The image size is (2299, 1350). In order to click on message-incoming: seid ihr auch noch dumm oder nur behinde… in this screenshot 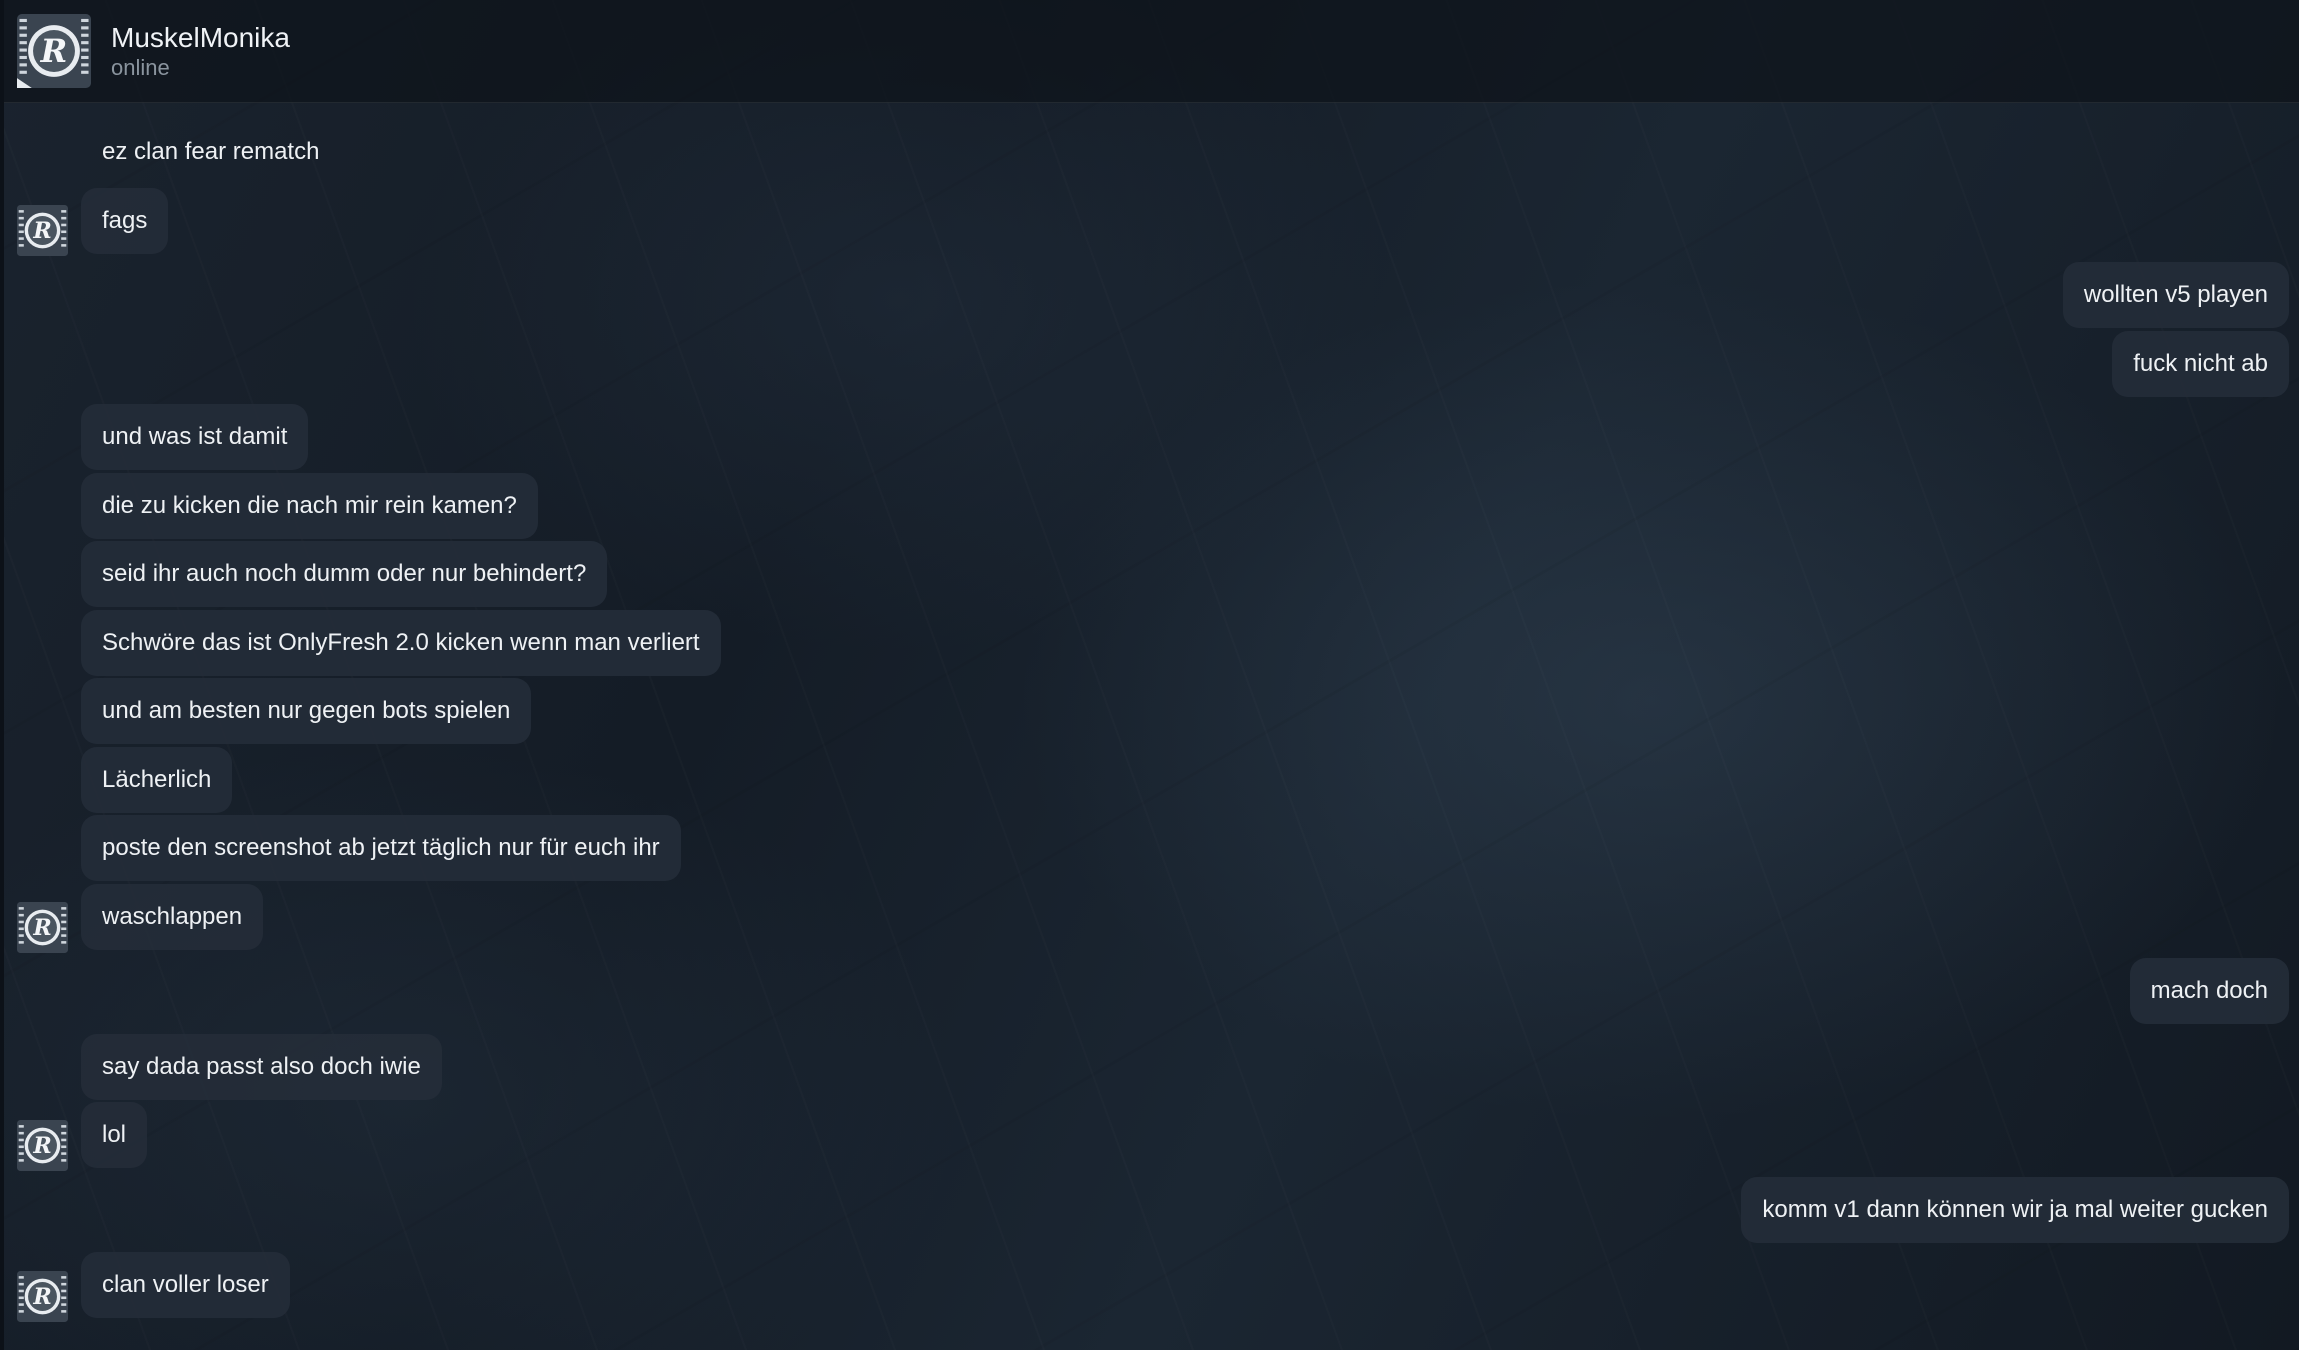, I will do `click(344, 574)`.